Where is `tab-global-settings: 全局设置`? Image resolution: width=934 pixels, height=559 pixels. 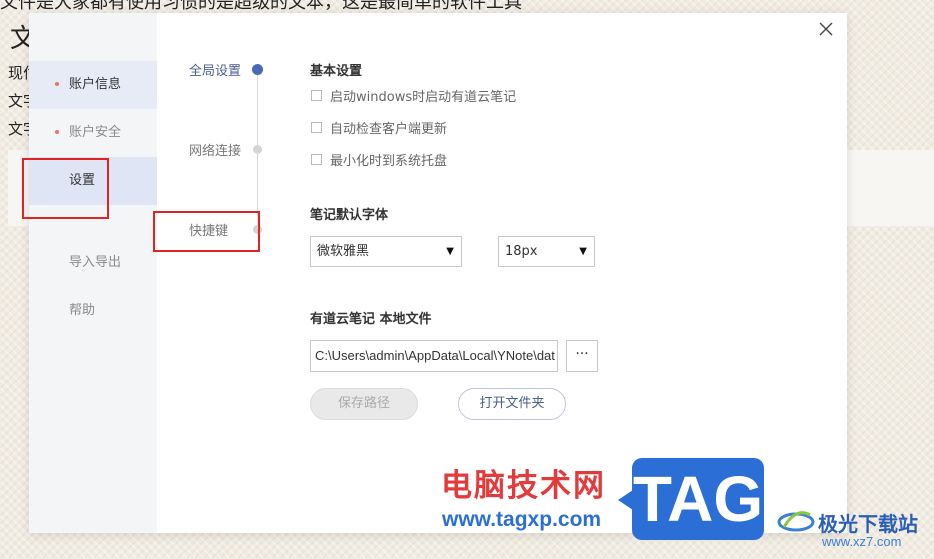
tab-global-settings: 全局设置 is located at coordinates (215, 69).